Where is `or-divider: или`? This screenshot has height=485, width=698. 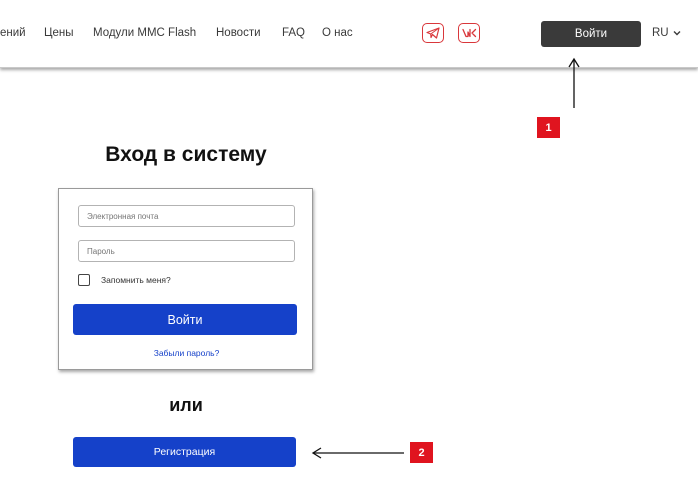
or-divider: или is located at coordinates (186, 405).